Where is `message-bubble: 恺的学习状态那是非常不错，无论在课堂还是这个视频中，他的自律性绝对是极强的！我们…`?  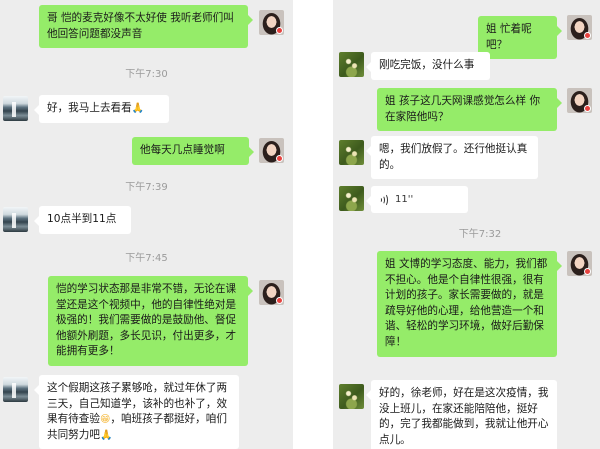
message-bubble: 恺的学习状态那是非常不错，无论在课堂还是这个视频中，他的自律性绝对是极强的！我们… is located at coordinates (150, 321).